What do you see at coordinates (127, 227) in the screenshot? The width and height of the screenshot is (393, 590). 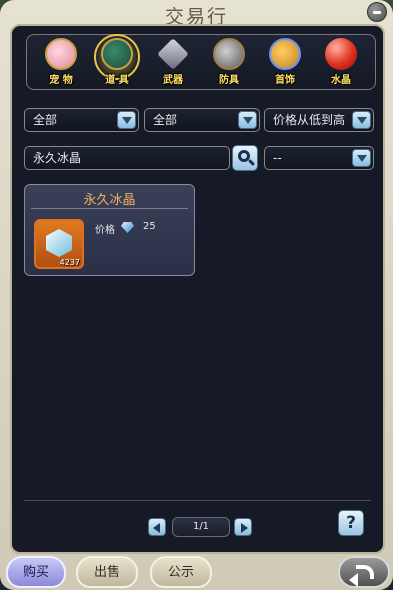 I see `diamond-icon` at bounding box center [127, 227].